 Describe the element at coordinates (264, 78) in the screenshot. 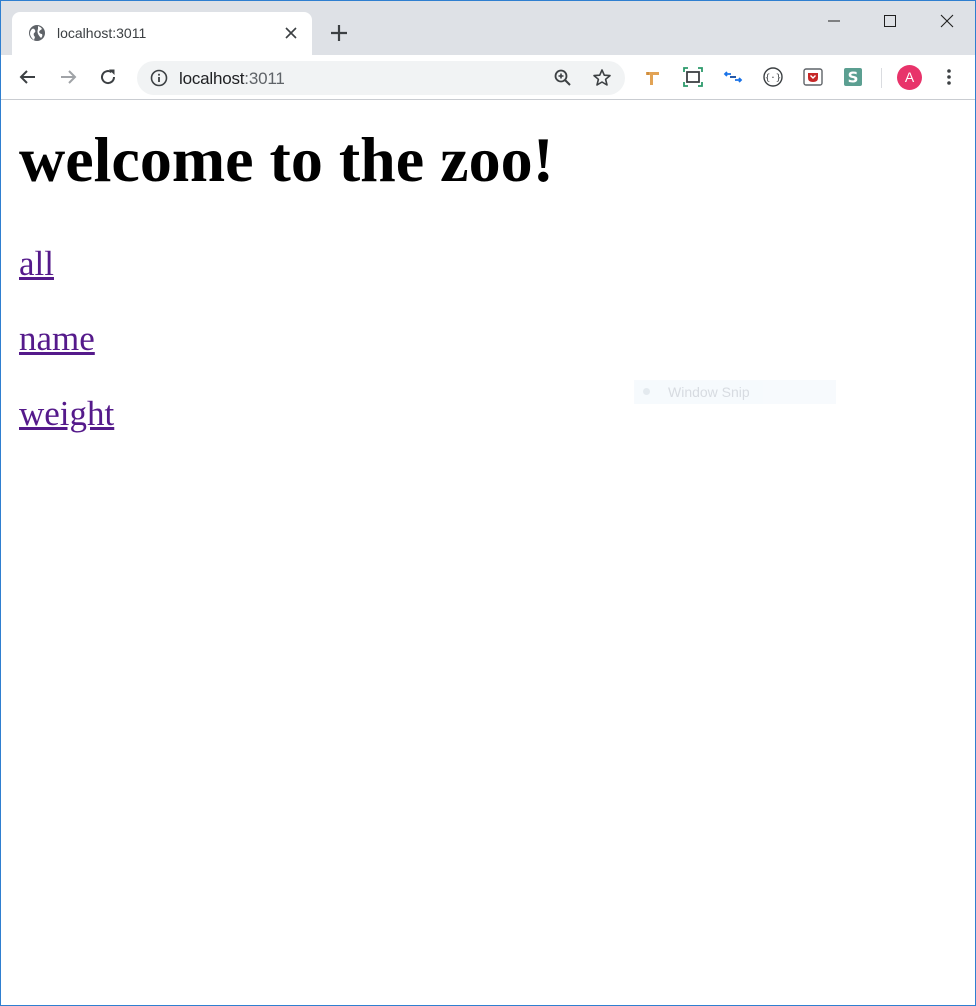

I see `url-port: :3011` at that location.